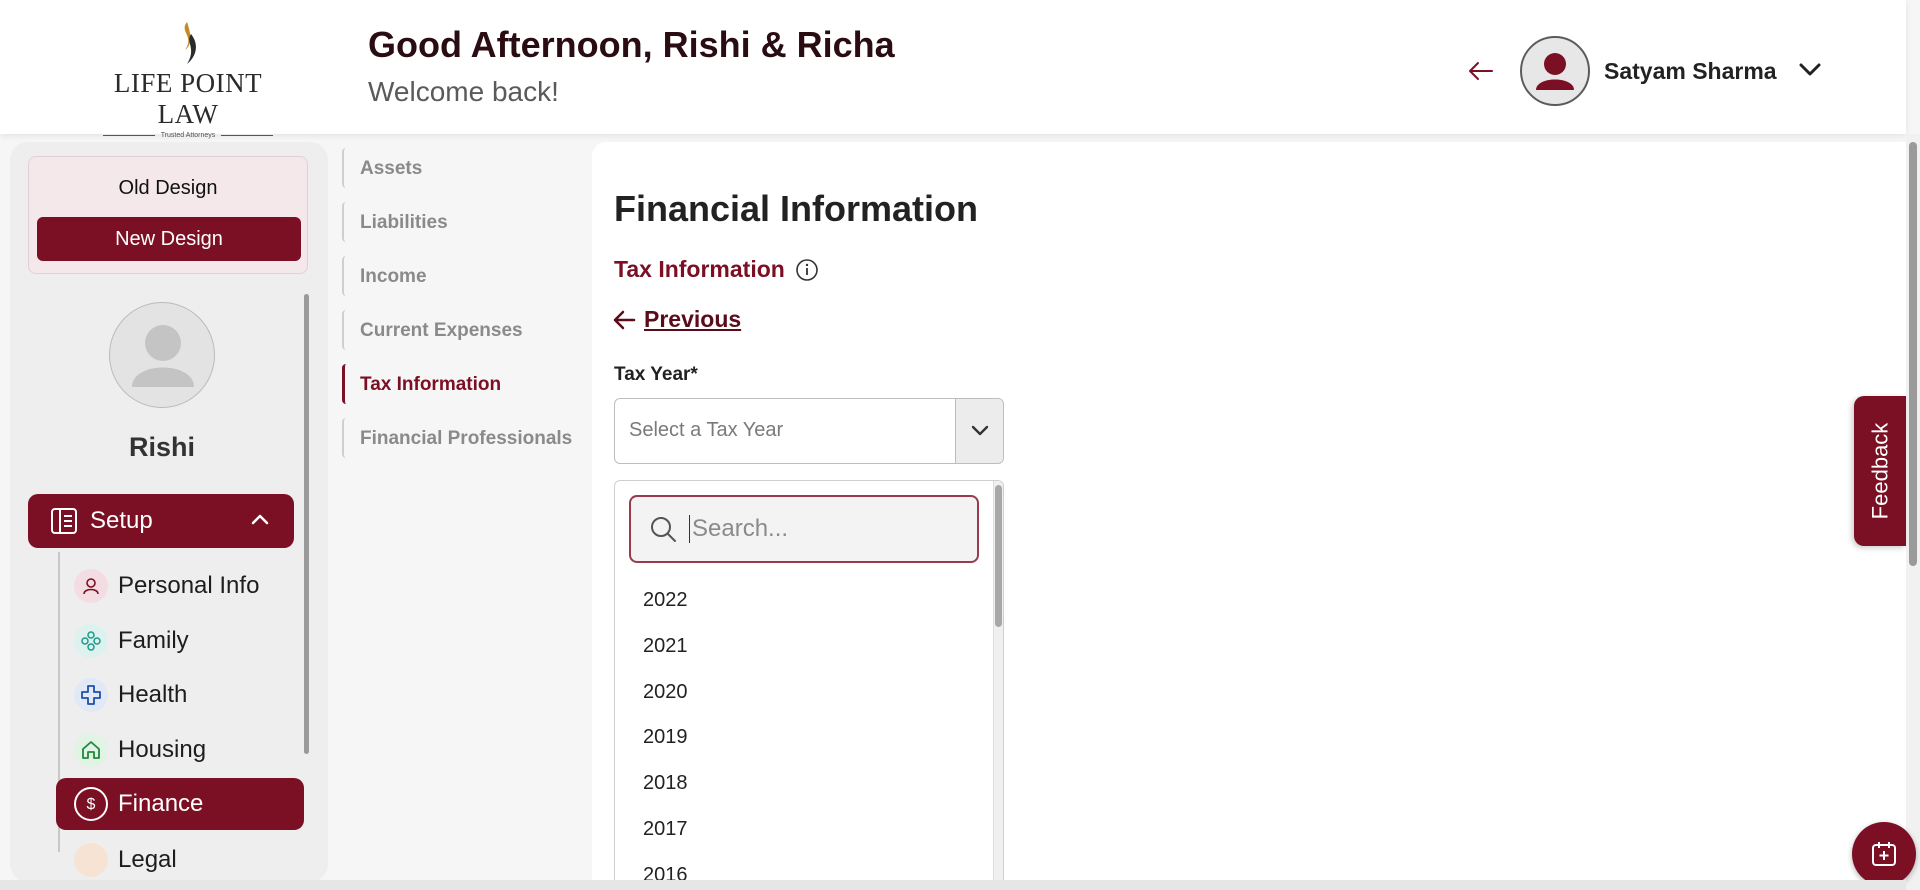  I want to click on user-name: Satyam Sharma, so click(1690, 71).